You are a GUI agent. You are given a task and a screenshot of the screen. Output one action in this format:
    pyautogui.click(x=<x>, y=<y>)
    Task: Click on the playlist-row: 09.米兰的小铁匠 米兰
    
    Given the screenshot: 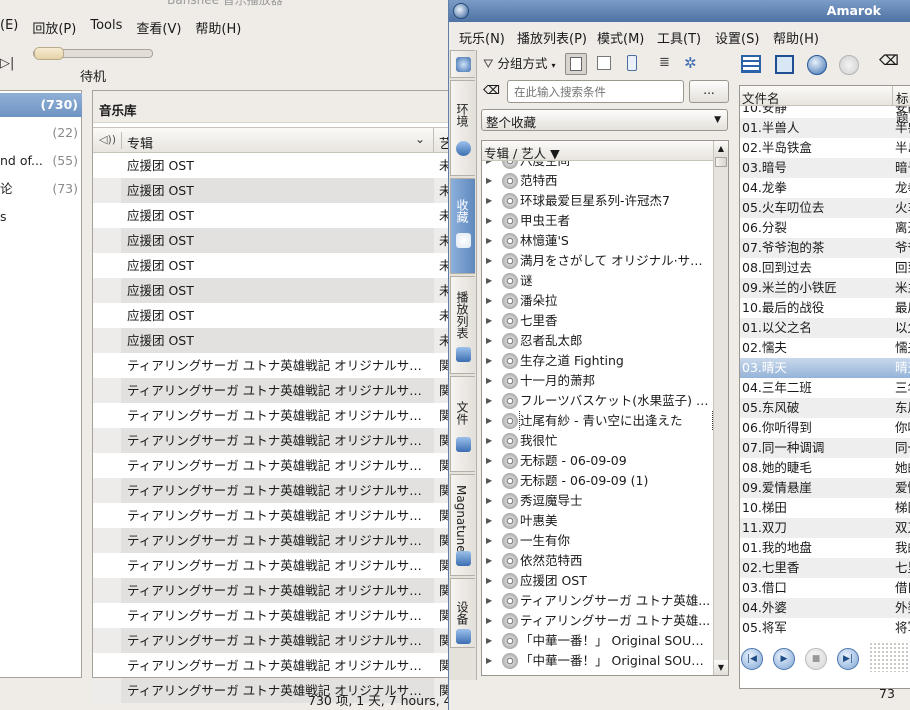 What is the action you would take?
    pyautogui.click(x=825, y=288)
    